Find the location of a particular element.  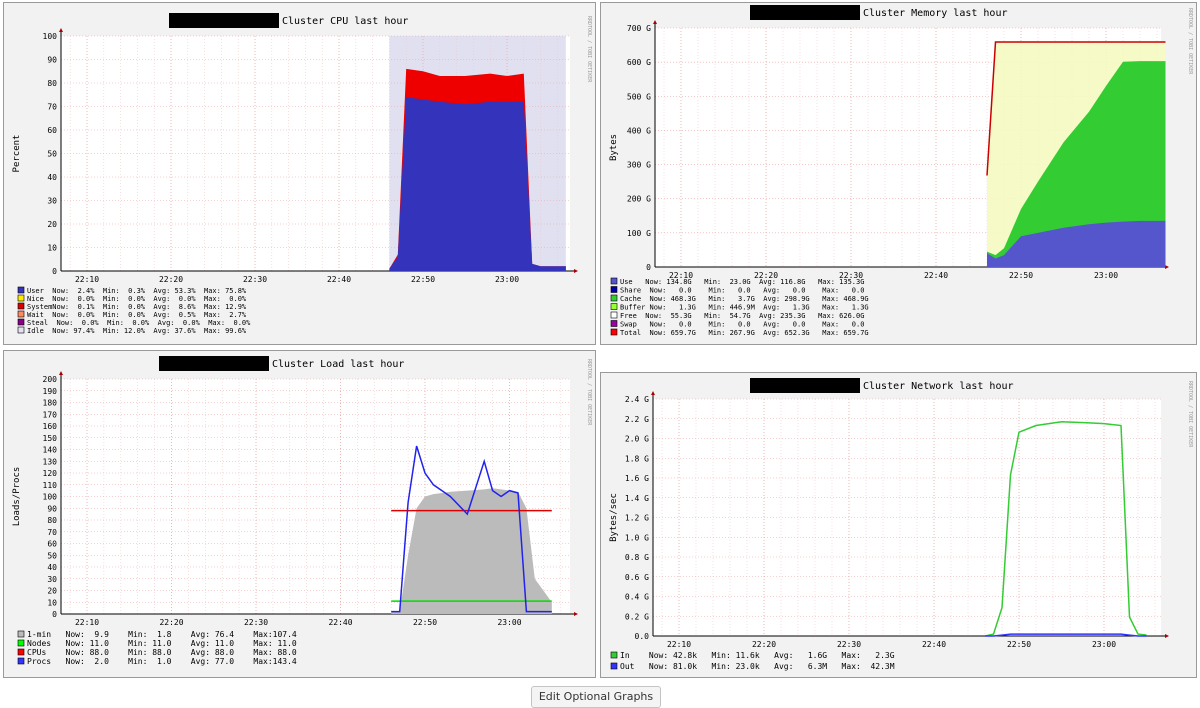

graph-title: Cluster Network last hour is located at coordinates (938, 386).